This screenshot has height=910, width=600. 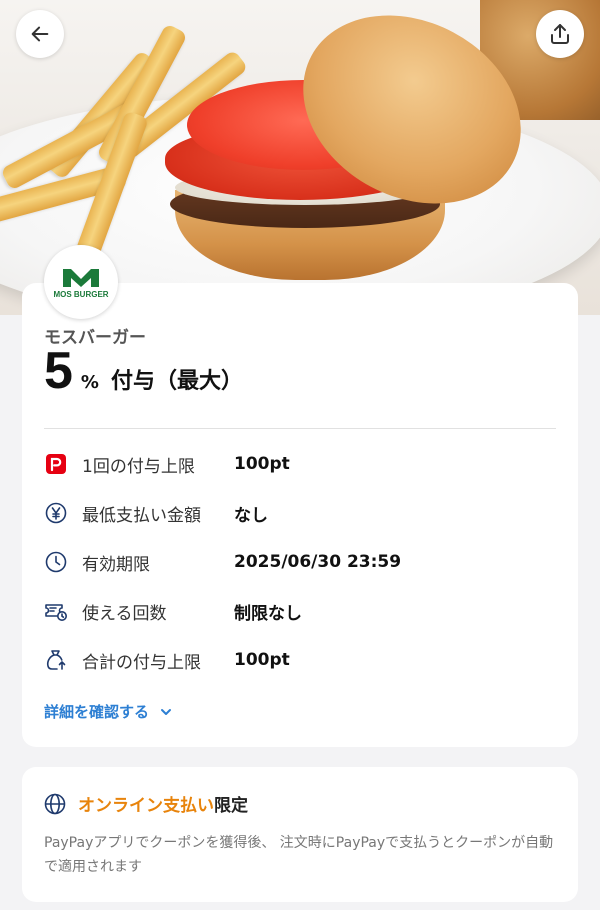 What do you see at coordinates (268, 613) in the screenshot?
I see `info-value: 制限なし` at bounding box center [268, 613].